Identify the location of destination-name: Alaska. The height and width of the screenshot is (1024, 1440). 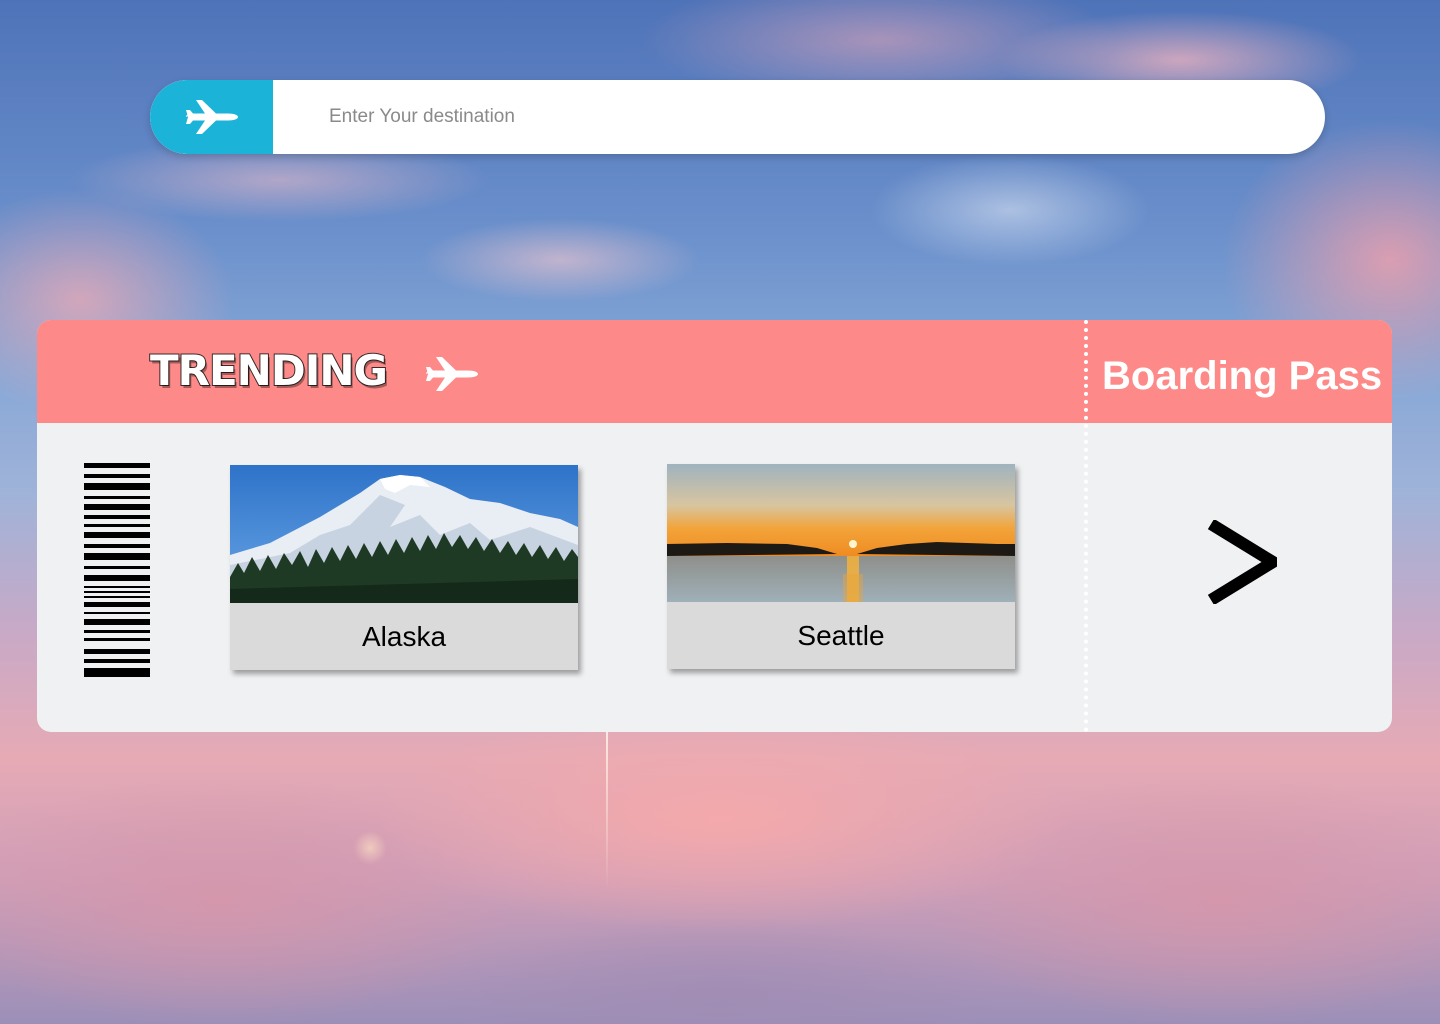
(404, 636).